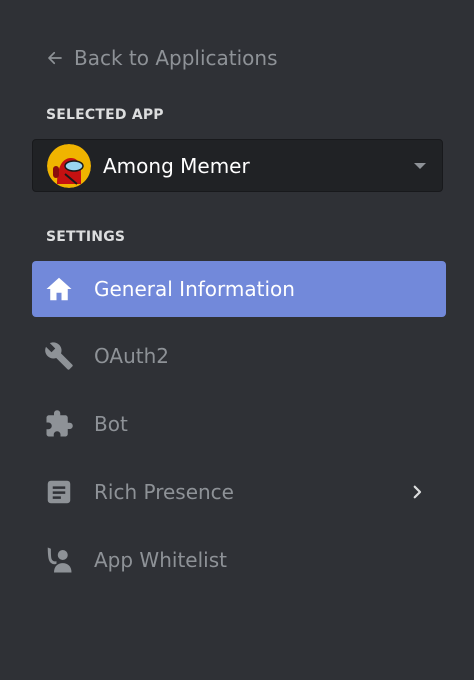 This screenshot has height=680, width=474. What do you see at coordinates (420, 165) in the screenshot?
I see `chevron-down-icon` at bounding box center [420, 165].